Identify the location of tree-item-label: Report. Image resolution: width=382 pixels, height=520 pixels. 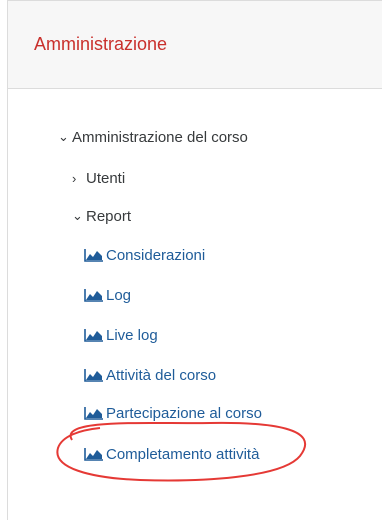
(108, 216).